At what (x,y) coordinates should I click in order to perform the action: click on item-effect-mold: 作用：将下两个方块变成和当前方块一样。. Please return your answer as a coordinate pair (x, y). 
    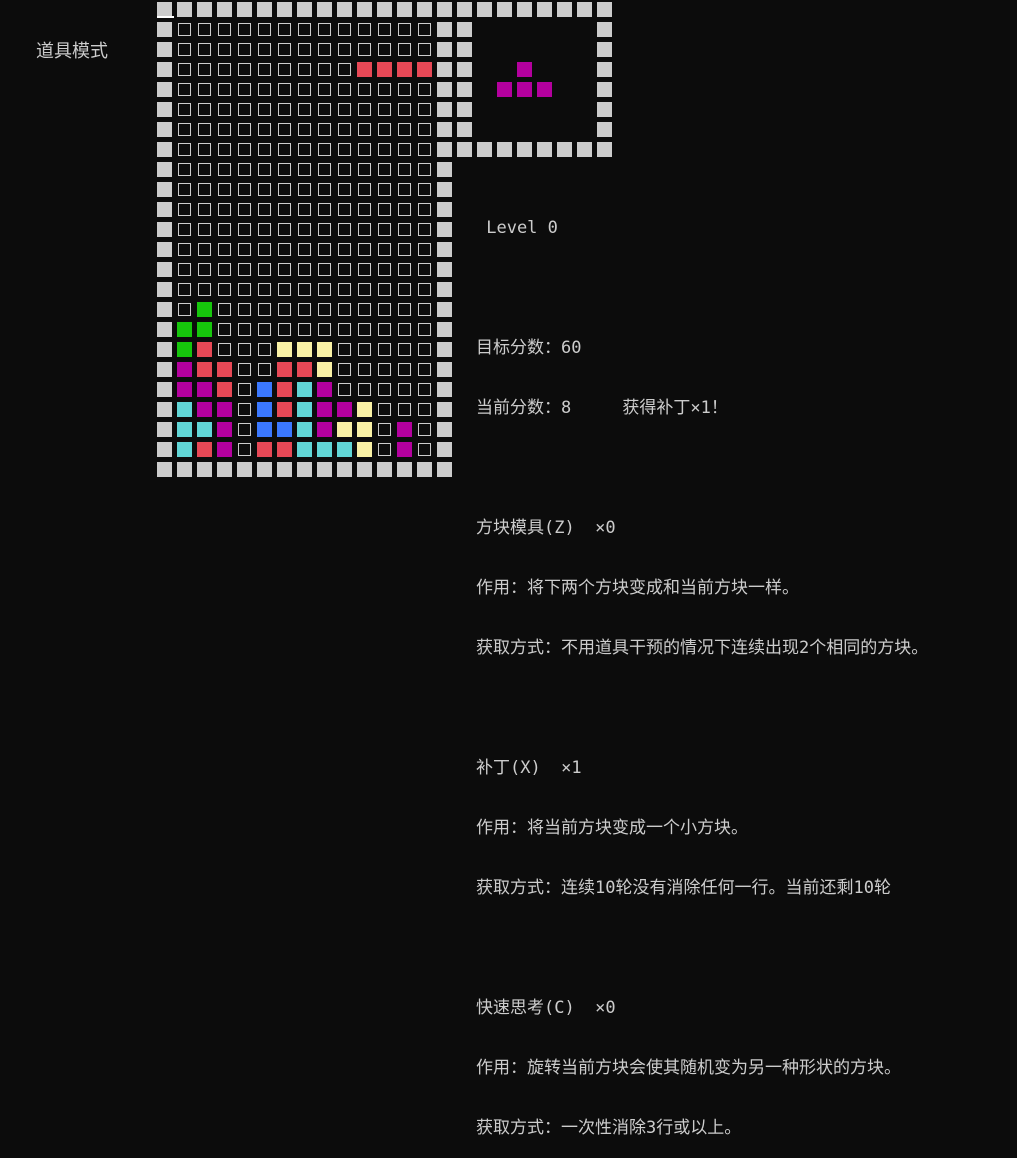
    Looking at the image, I should click on (637, 588).